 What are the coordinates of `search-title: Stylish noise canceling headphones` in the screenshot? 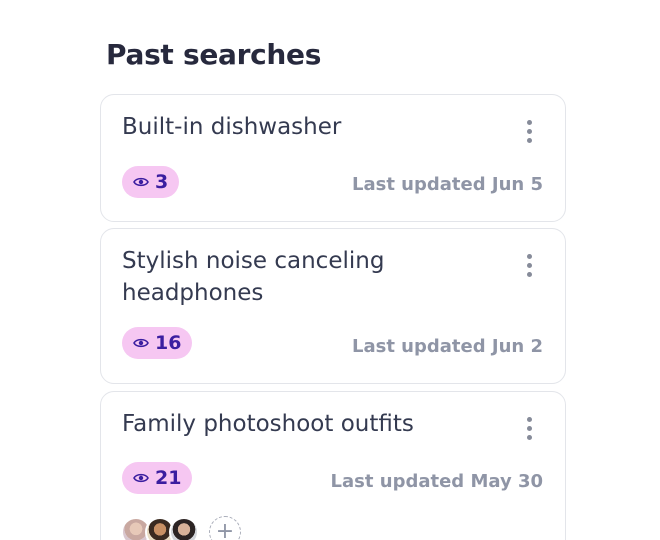 It's located at (253, 277).